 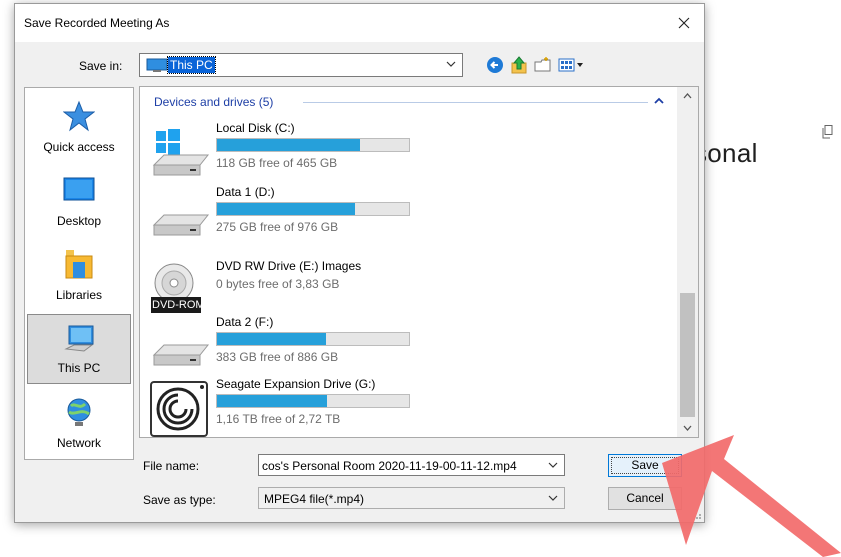 I want to click on new-folder-button, so click(x=543, y=65).